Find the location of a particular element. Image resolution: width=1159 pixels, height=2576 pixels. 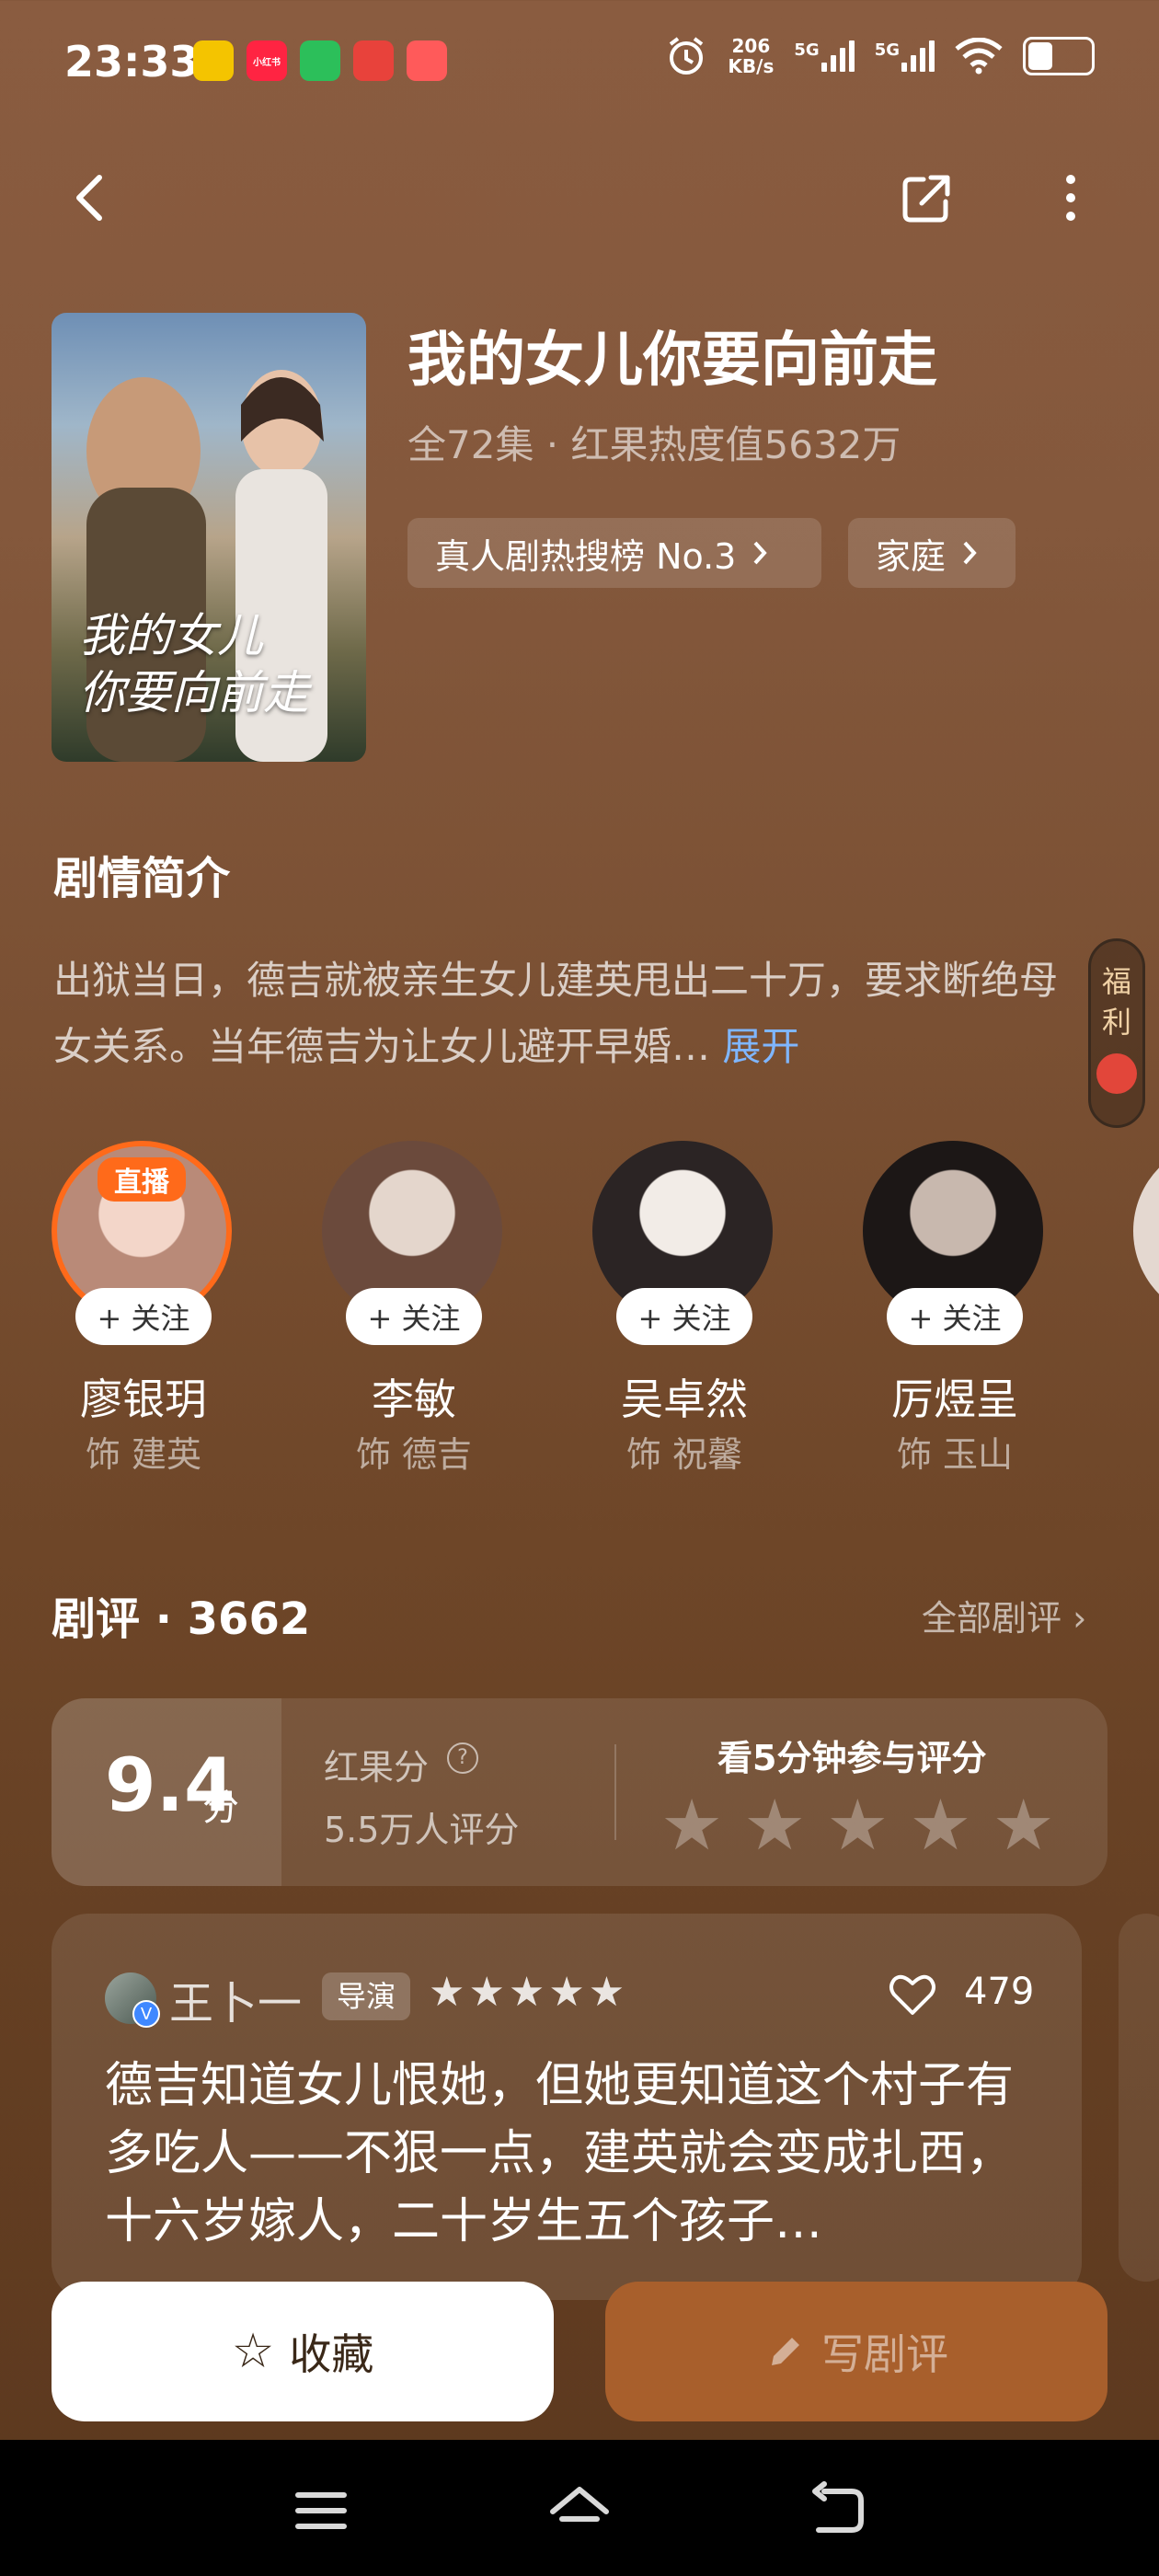

star-outline-icon: ☆ is located at coordinates (253, 2351).